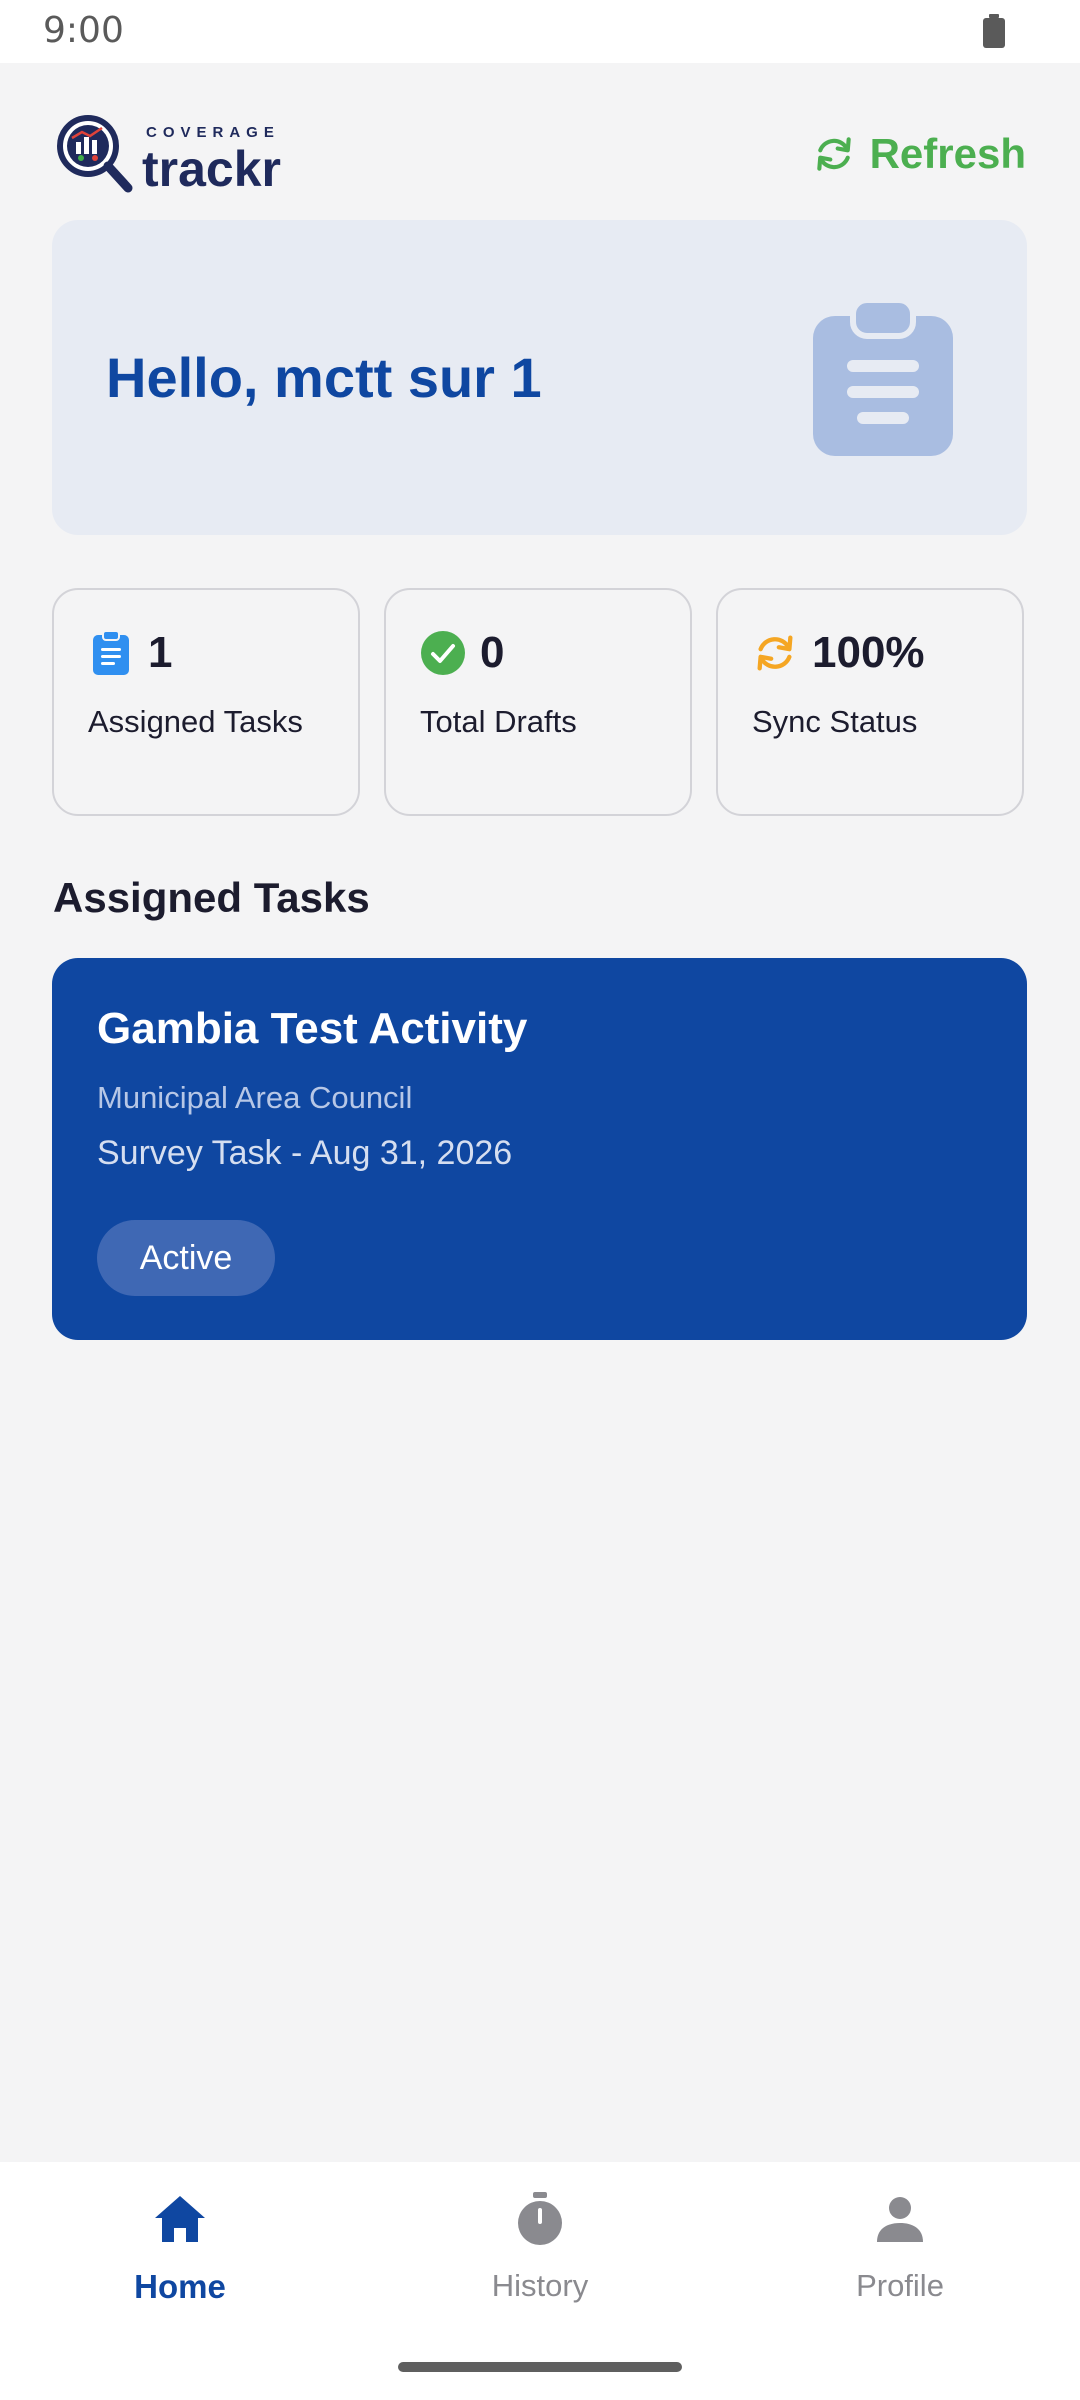 This screenshot has width=1080, height=2400. I want to click on logo-wordmark: trackr, so click(211, 169).